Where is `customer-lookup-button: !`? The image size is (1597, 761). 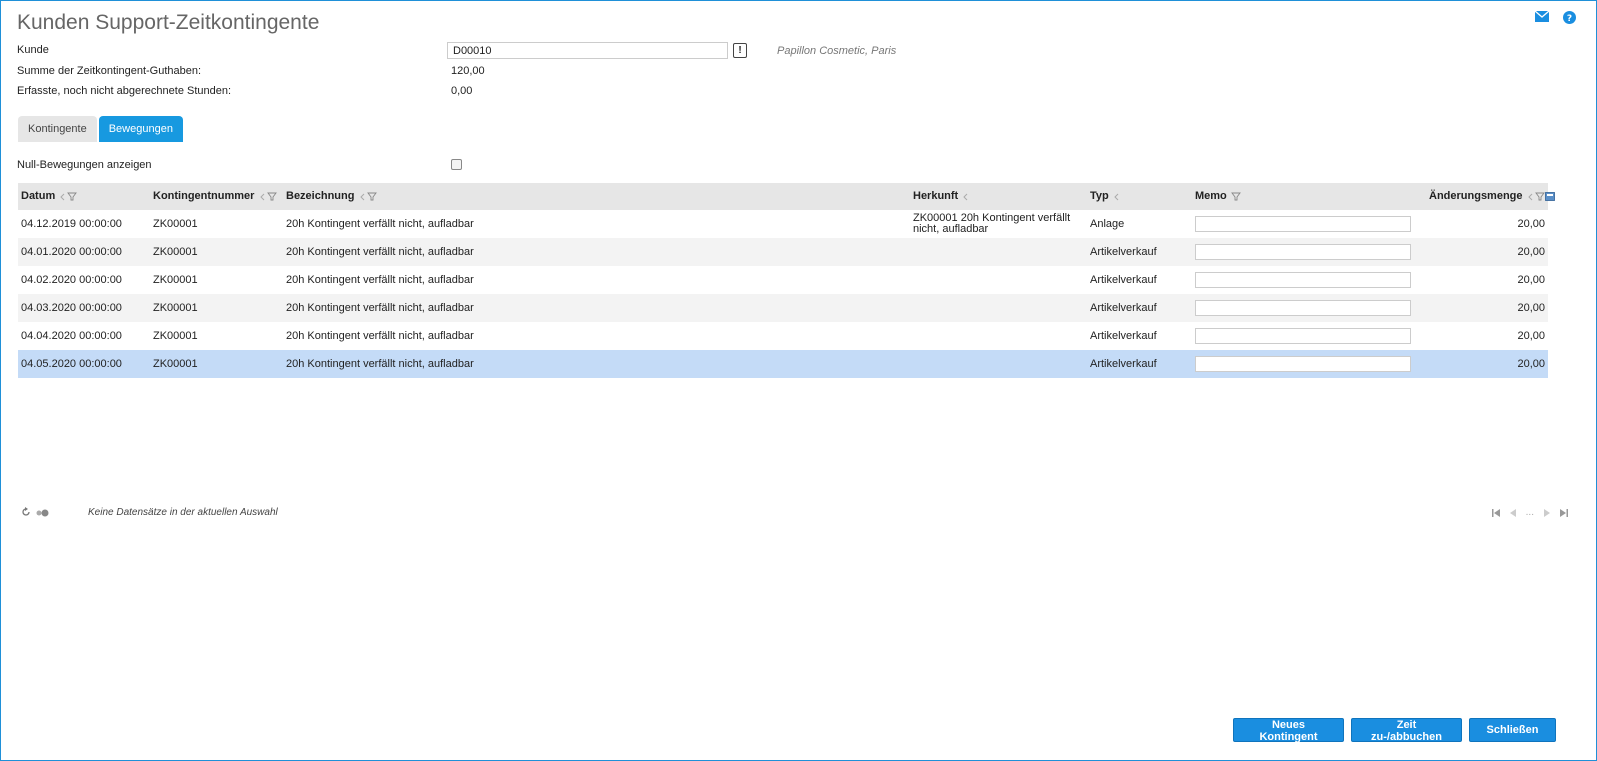
customer-lookup-button: ! is located at coordinates (740, 50).